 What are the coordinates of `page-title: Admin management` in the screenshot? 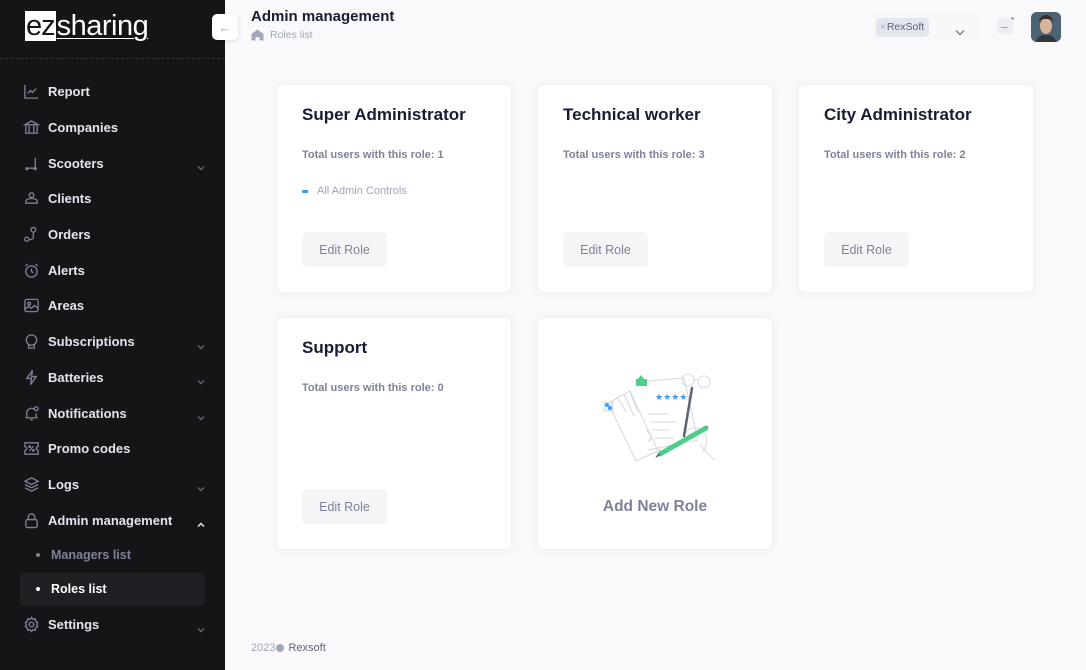 It's located at (323, 16).